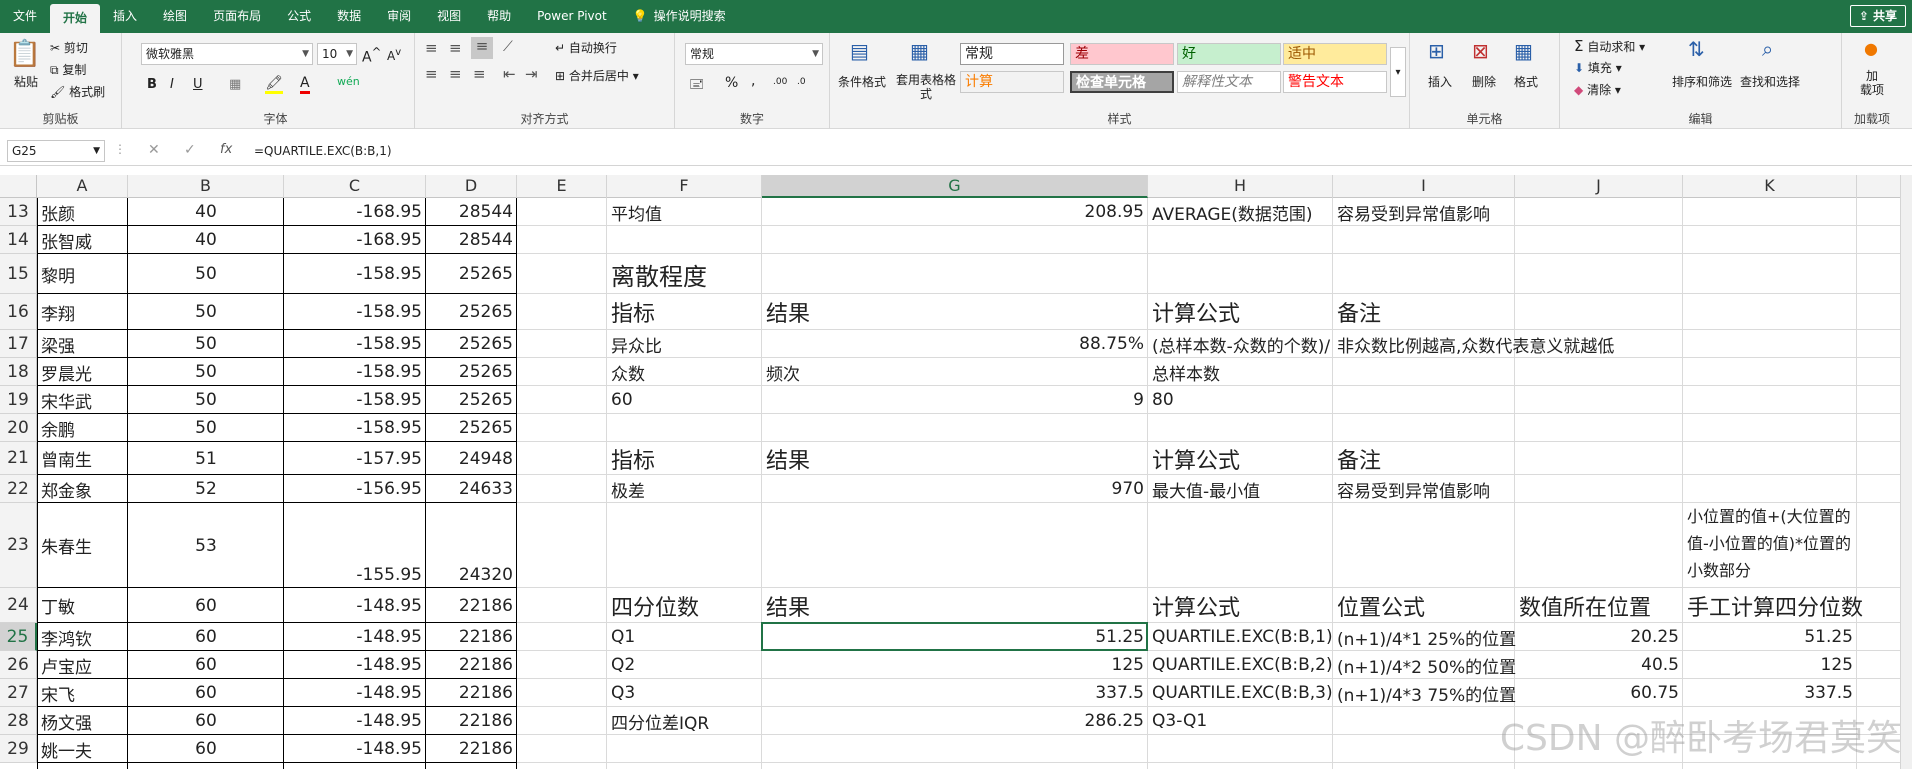 The image size is (1912, 769). I want to click on cell-B16: 50, so click(206, 312).